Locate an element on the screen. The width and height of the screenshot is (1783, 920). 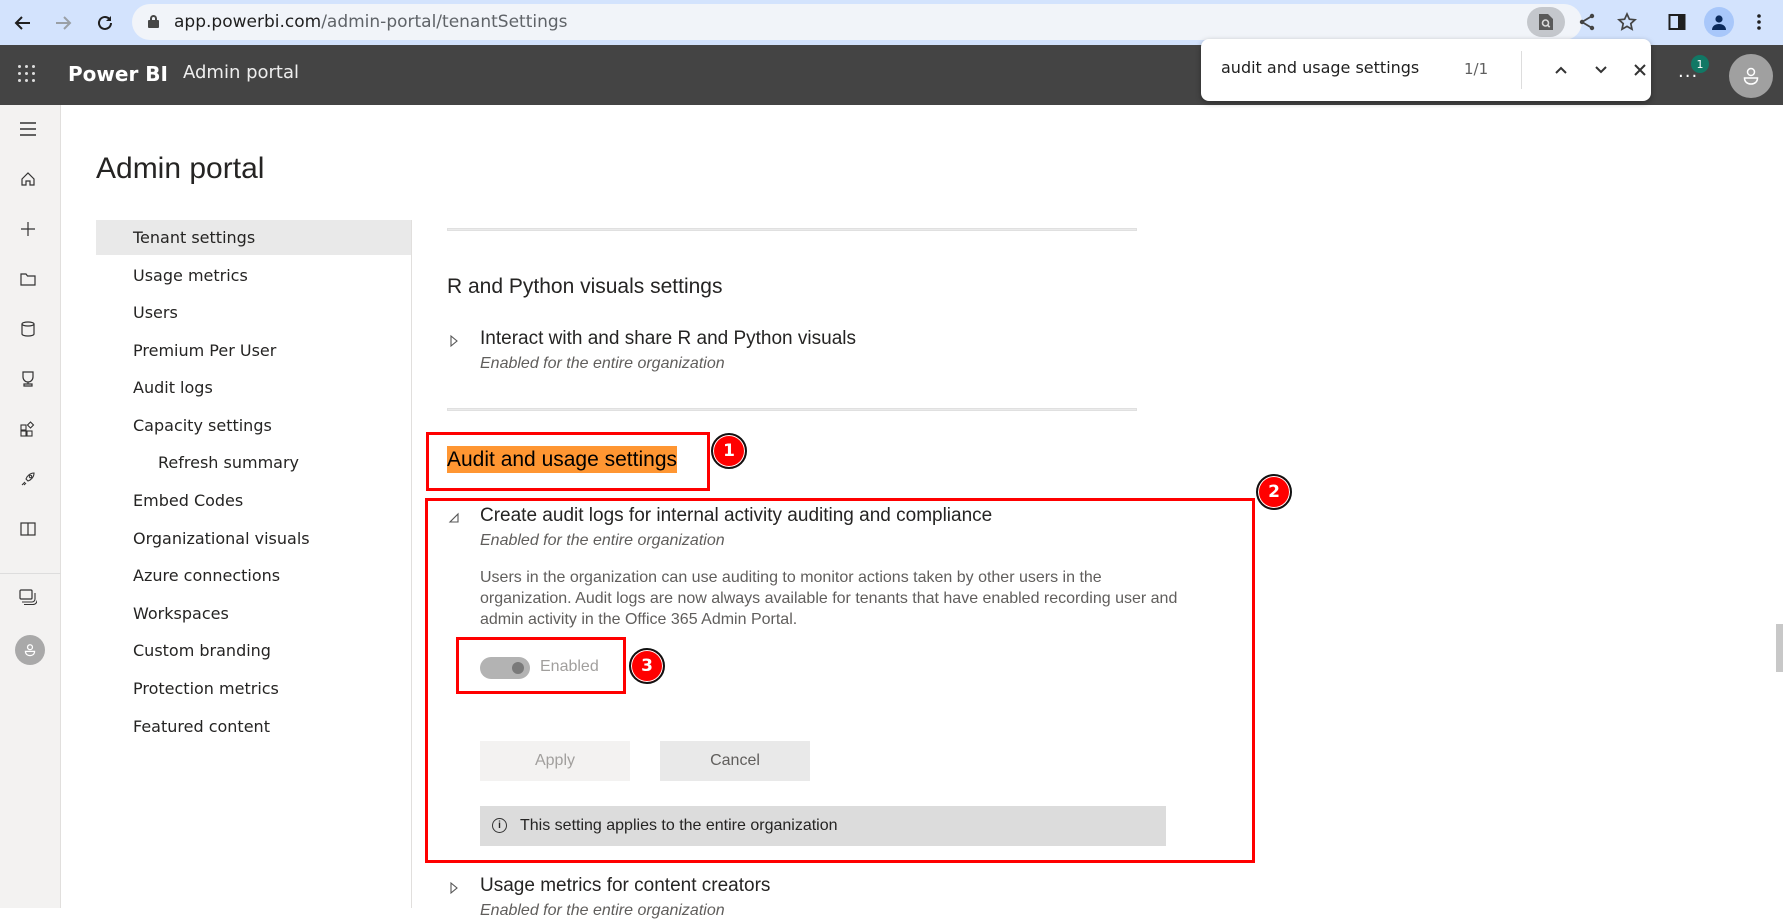
annotation-badge-3: 3 is located at coordinates (647, 666).